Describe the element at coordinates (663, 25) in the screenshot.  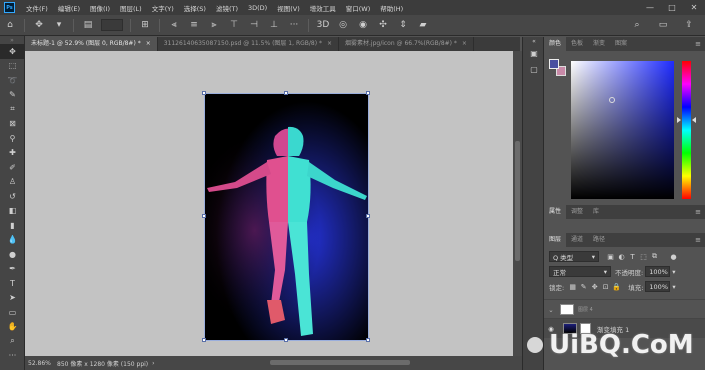
I see `workspace-icon: ▭` at that location.